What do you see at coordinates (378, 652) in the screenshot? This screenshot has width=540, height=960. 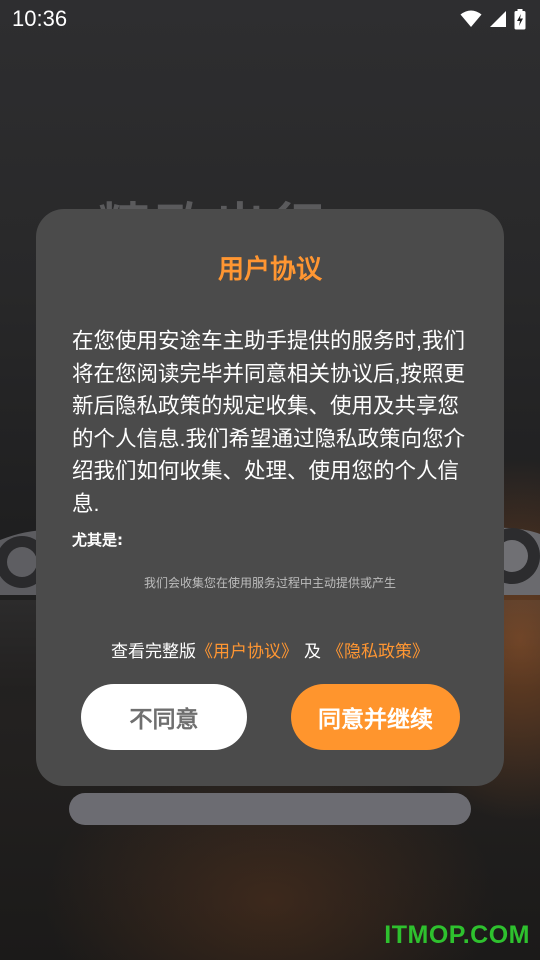 I see `privacy-policy-link: 《隐私政策》` at bounding box center [378, 652].